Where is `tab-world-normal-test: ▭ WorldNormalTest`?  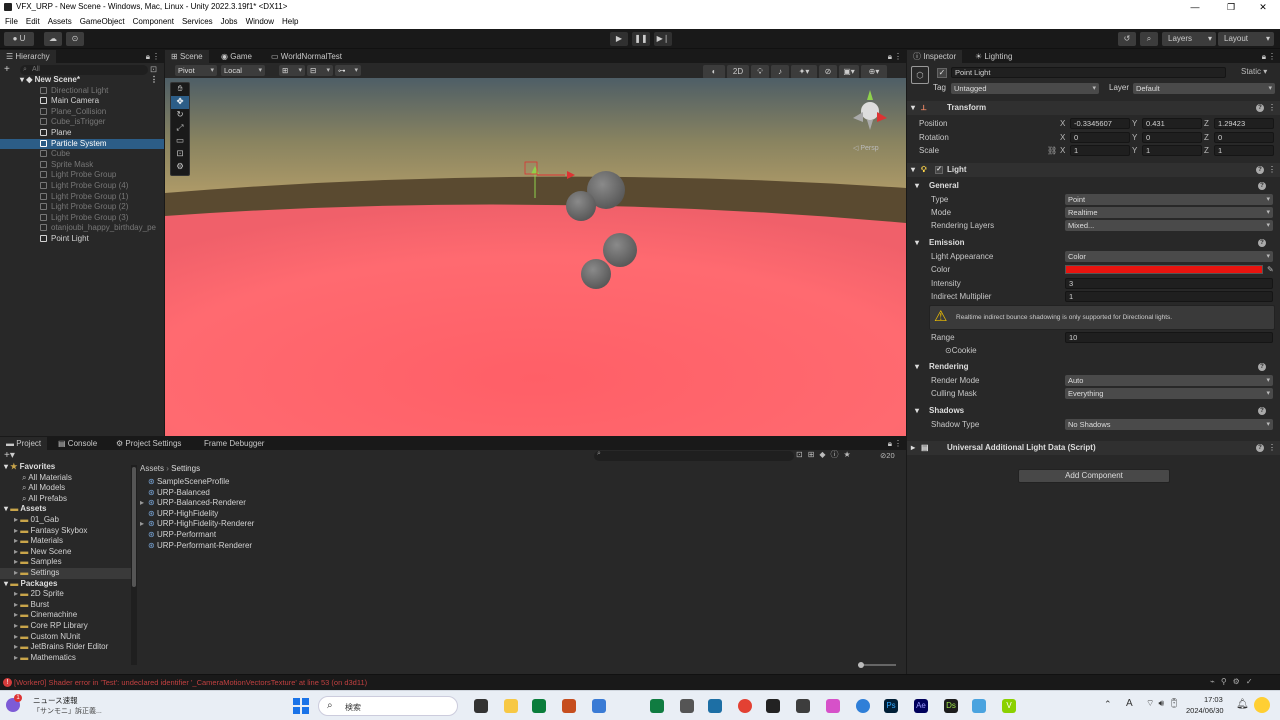 tab-world-normal-test: ▭ WorldNormalTest is located at coordinates (306, 56).